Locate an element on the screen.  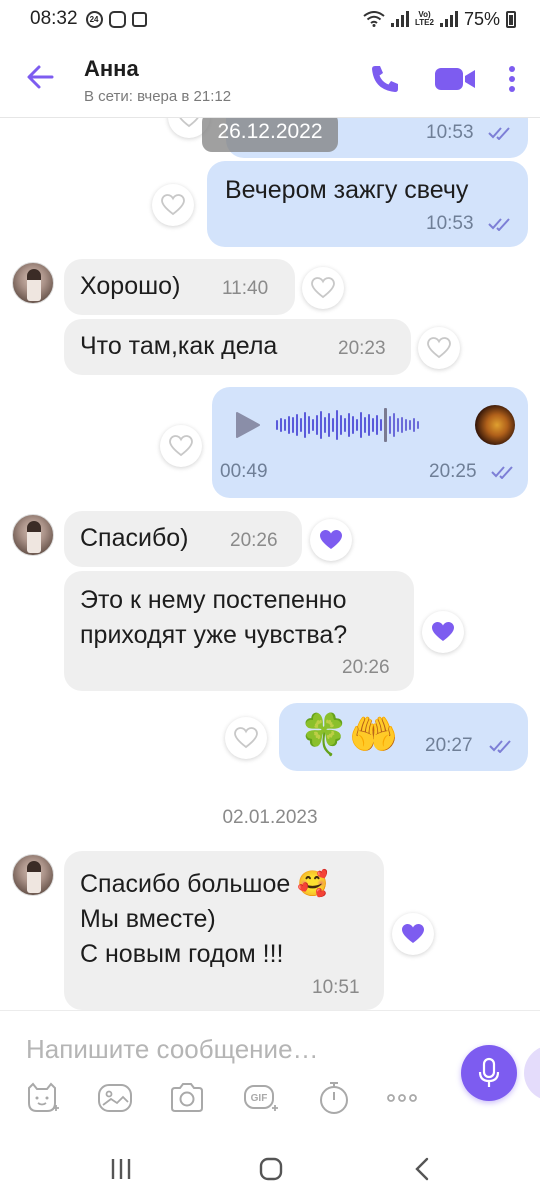
message-time: 20:27 is located at coordinates (449, 745).